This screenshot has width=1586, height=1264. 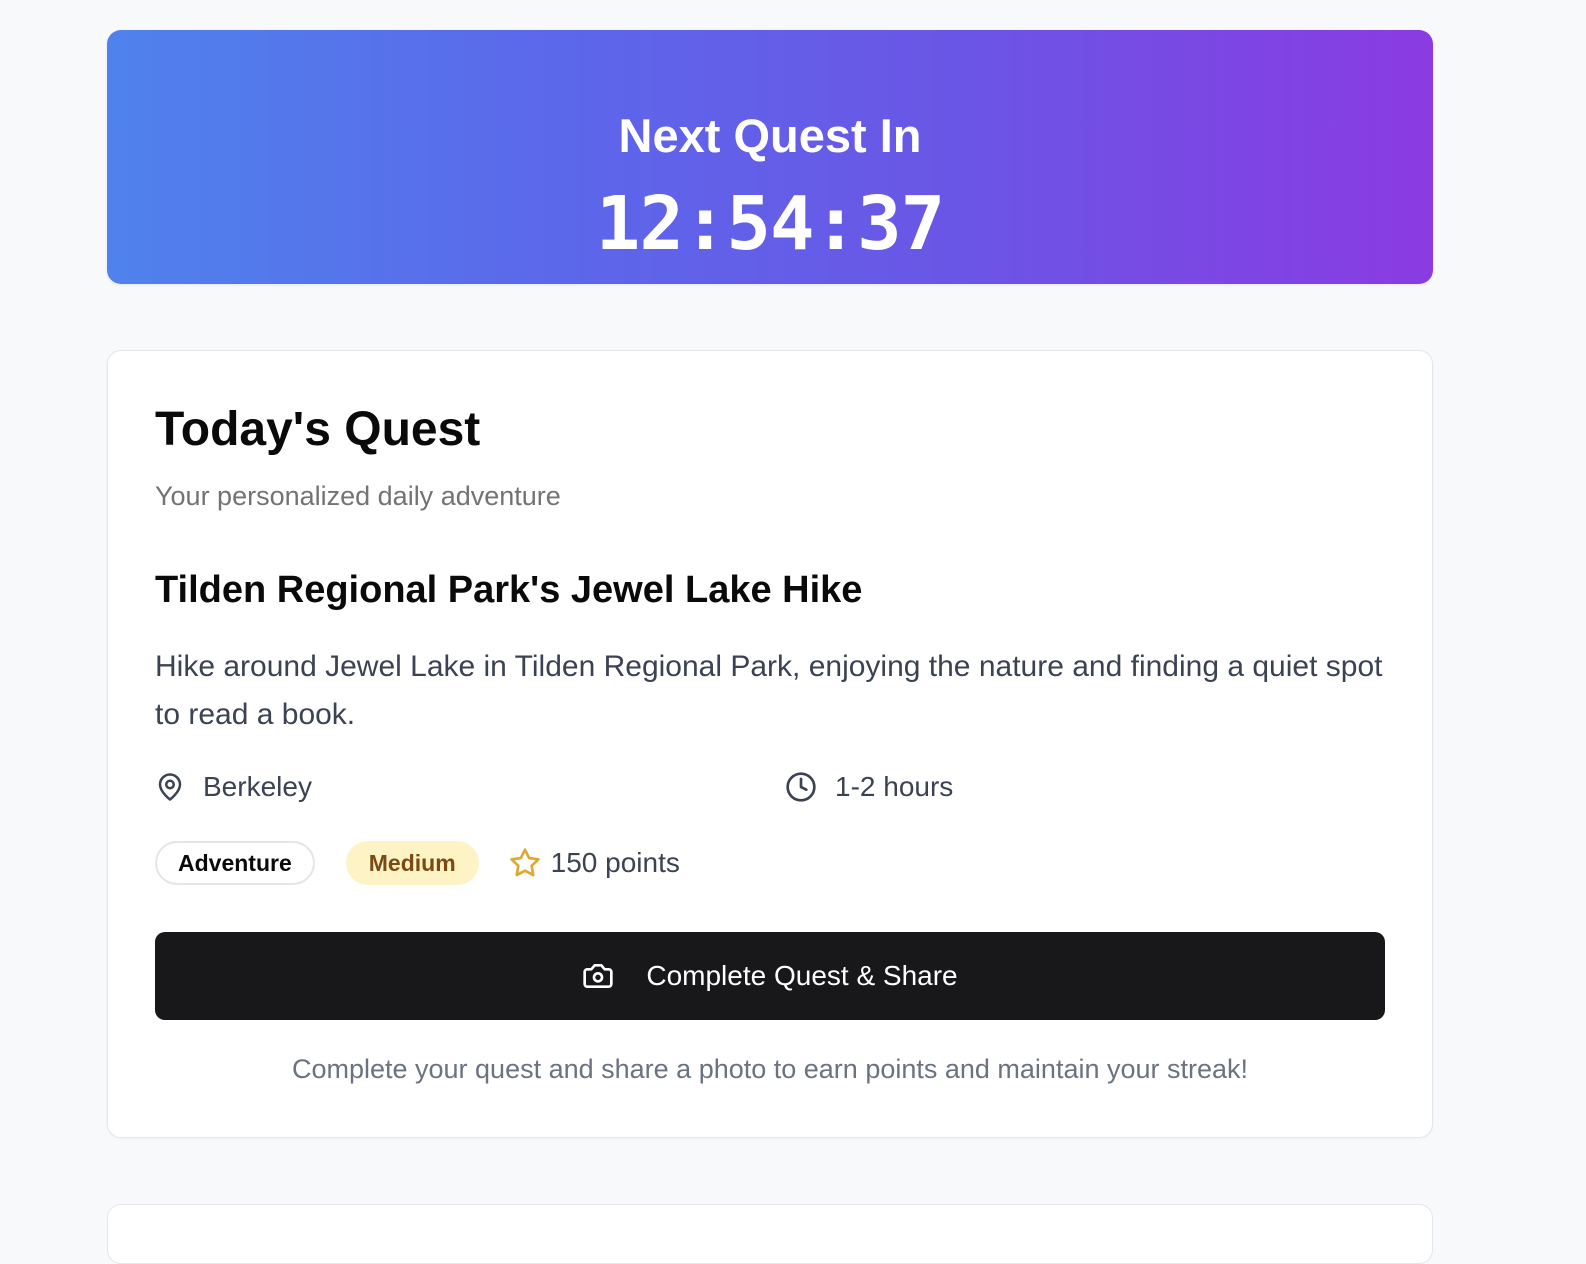 I want to click on star-icon, so click(x=524, y=862).